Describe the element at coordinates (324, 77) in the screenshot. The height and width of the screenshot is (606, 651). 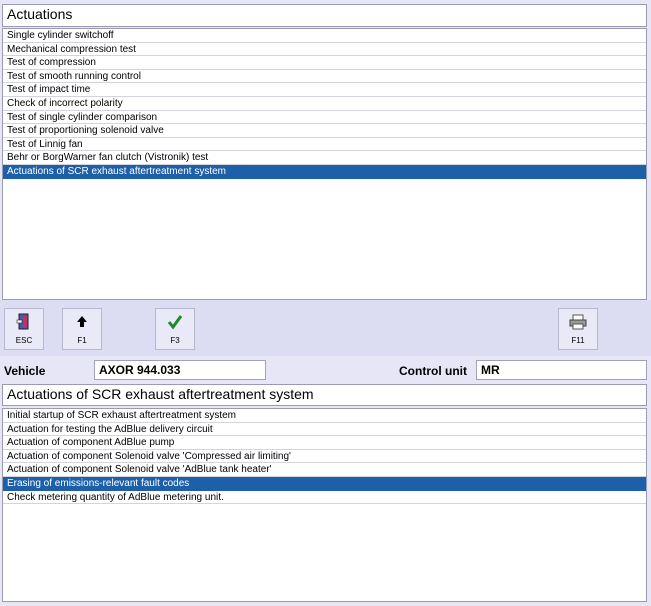
I see `list-item: Test of smooth running control` at that location.